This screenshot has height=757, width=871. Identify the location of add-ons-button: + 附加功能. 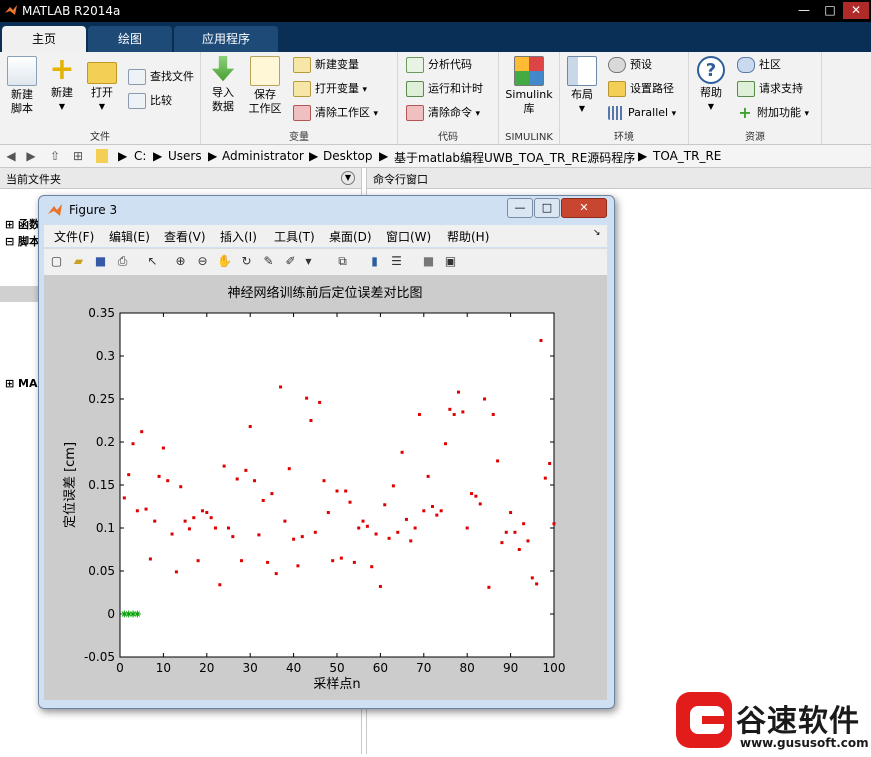
(773, 113).